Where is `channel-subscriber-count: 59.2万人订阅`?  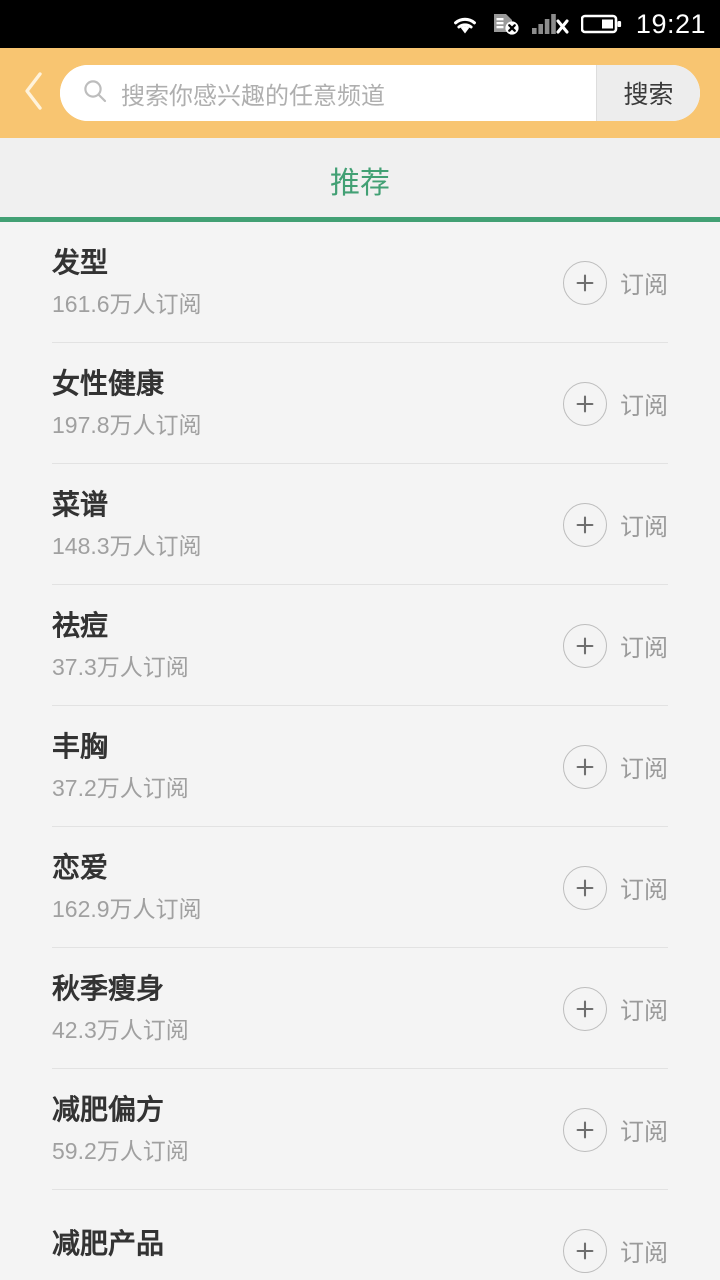
channel-subscriber-count: 59.2万人订阅 is located at coordinates (120, 1151).